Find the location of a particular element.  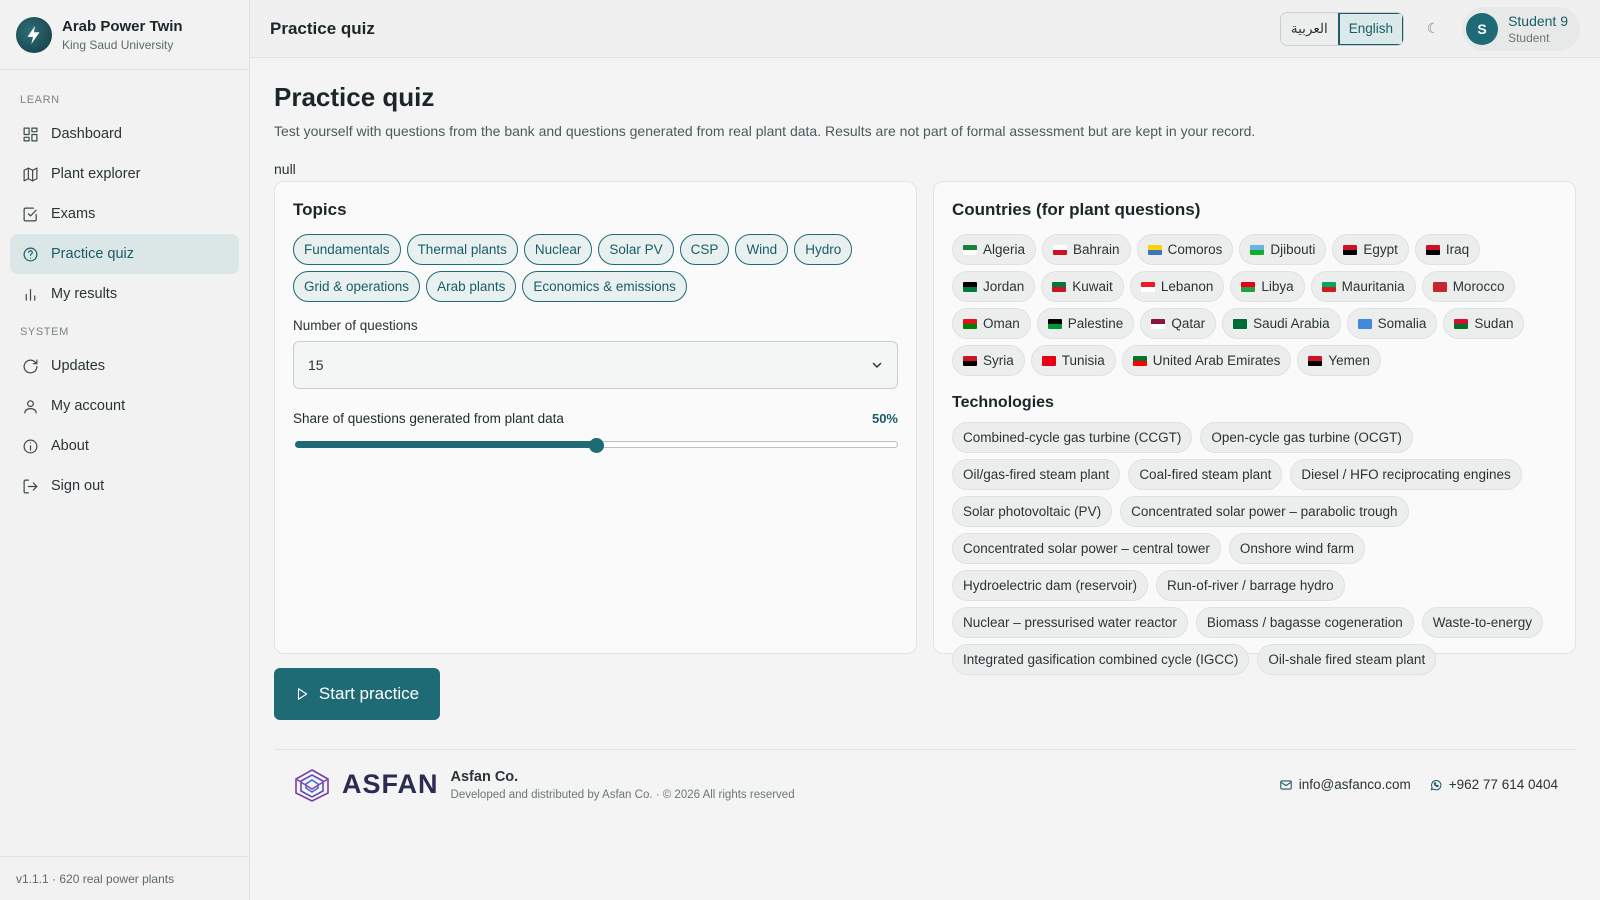

topic-chip-wind: Wind is located at coordinates (762, 249).